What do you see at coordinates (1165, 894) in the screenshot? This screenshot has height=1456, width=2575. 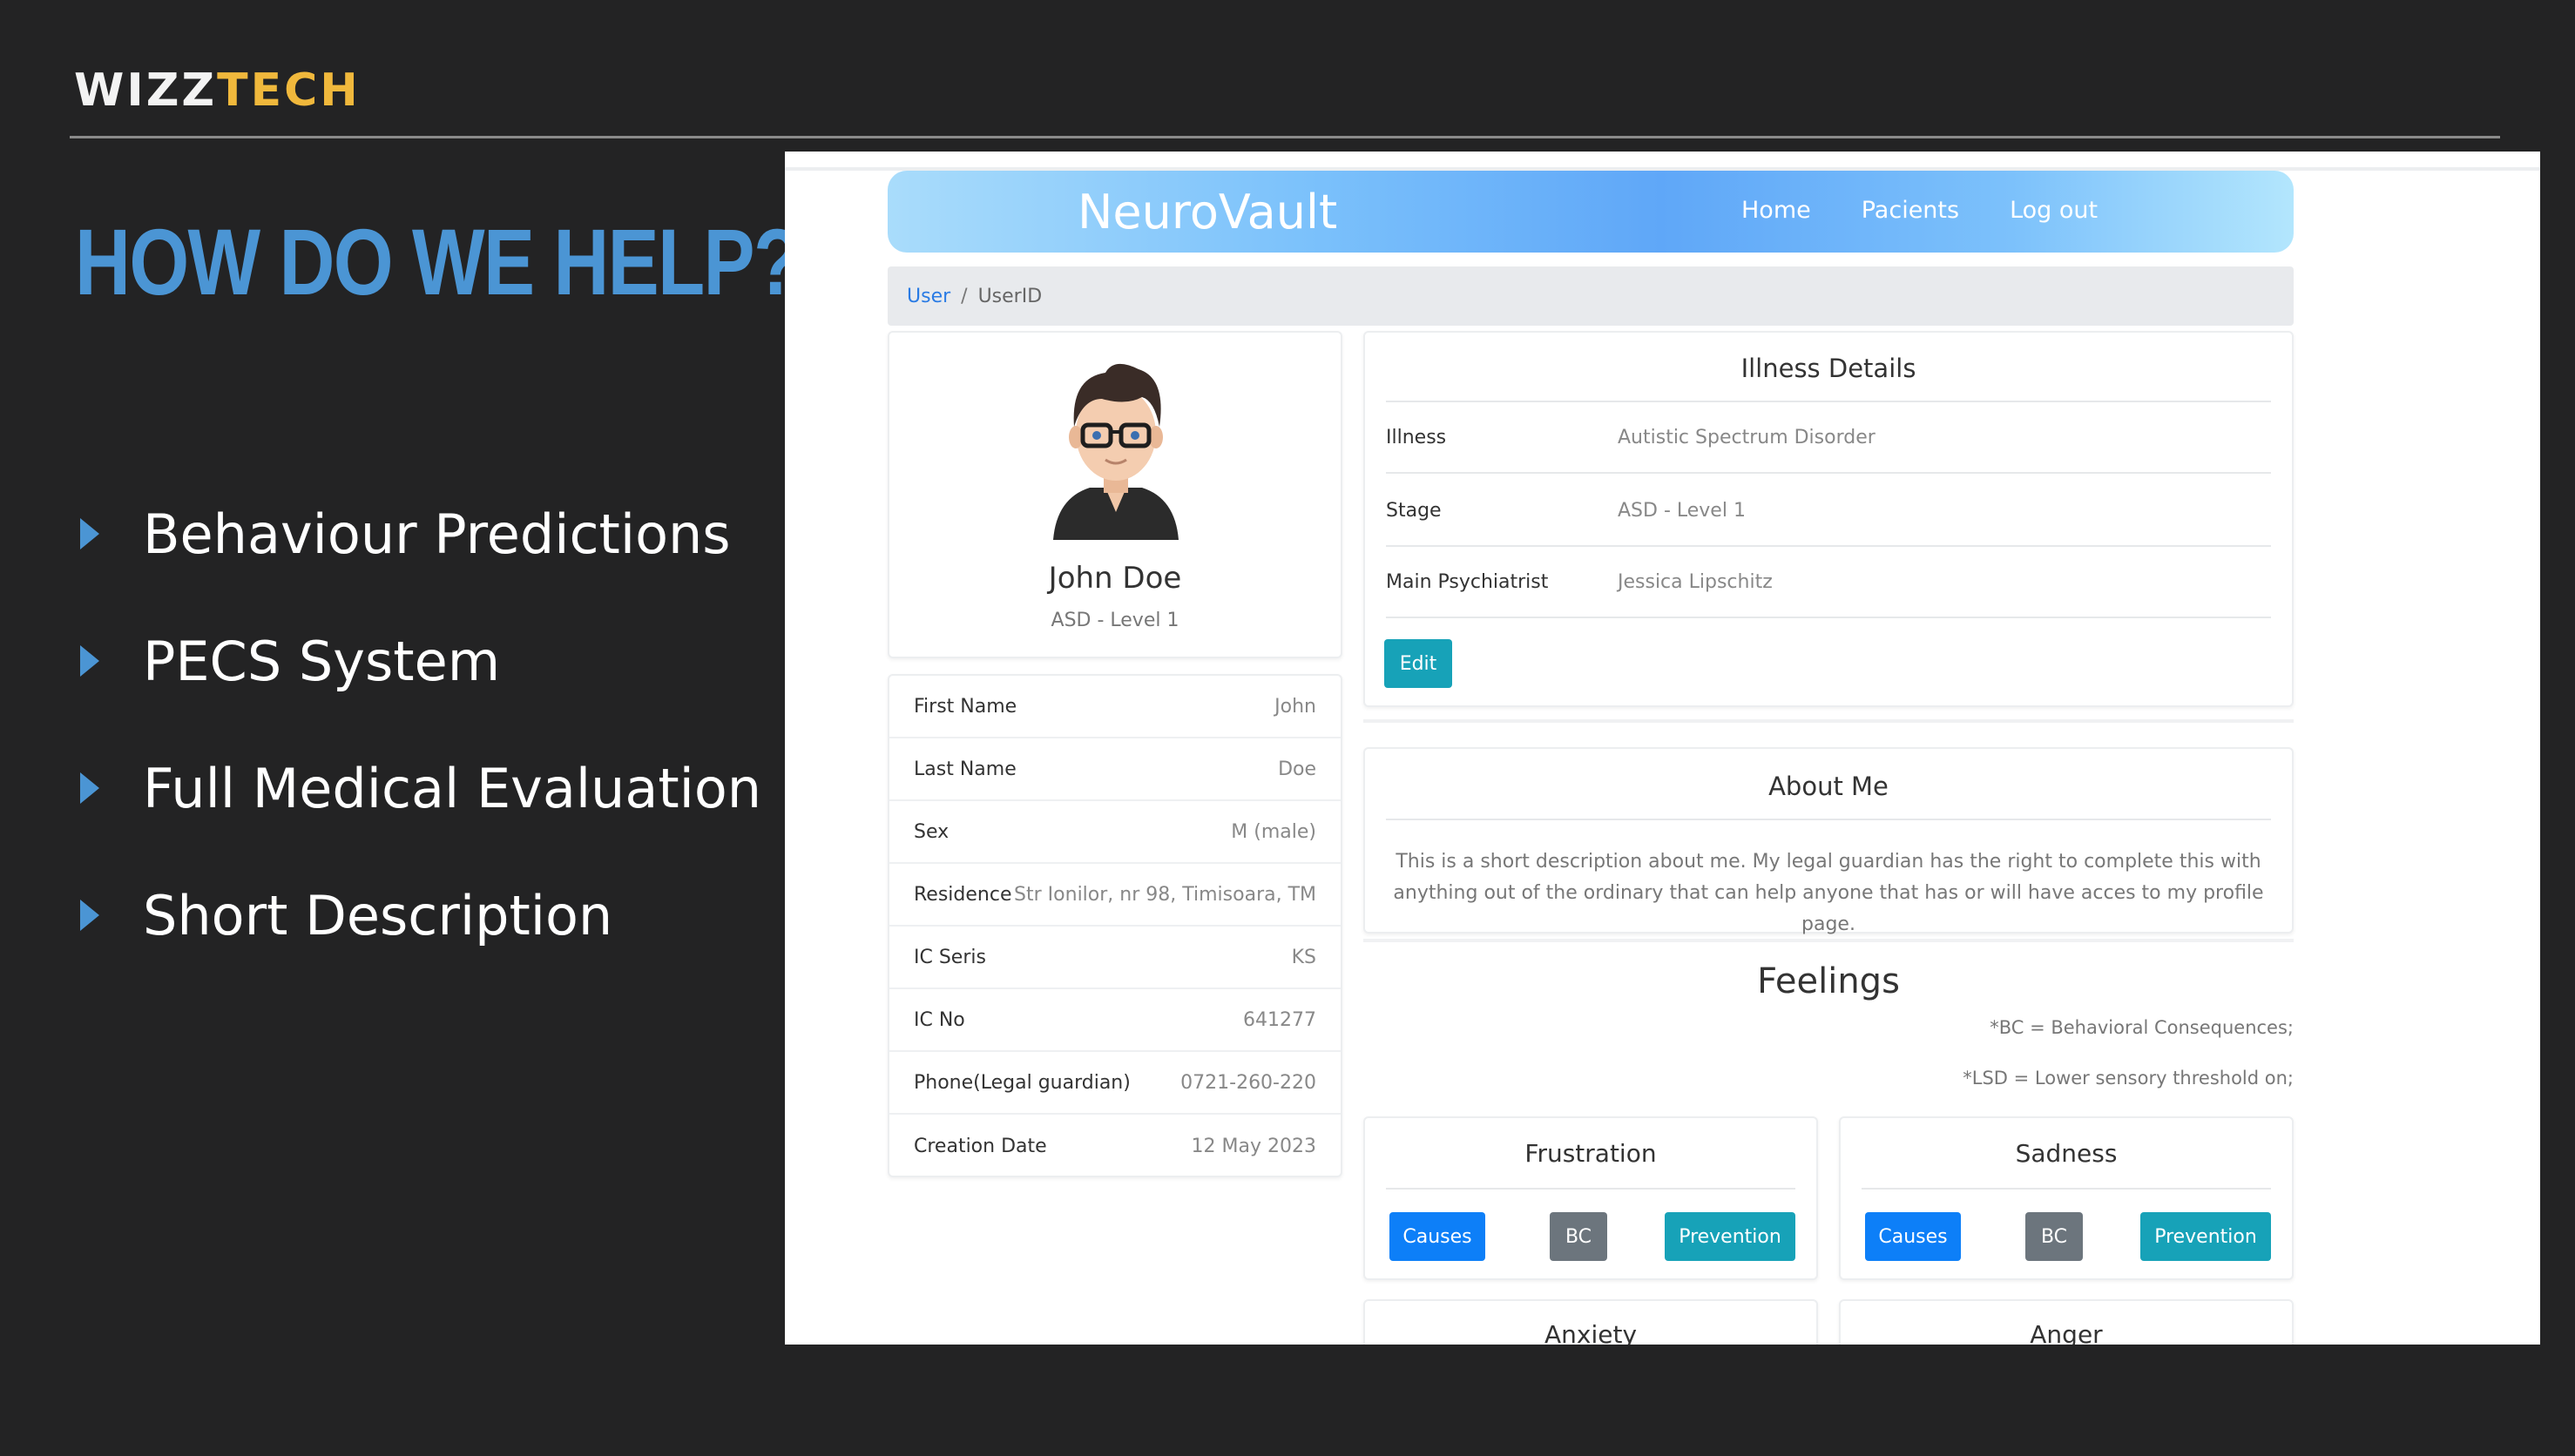 I see `info-value: Str Ionilor, nr 98, Timisoara, TM` at bounding box center [1165, 894].